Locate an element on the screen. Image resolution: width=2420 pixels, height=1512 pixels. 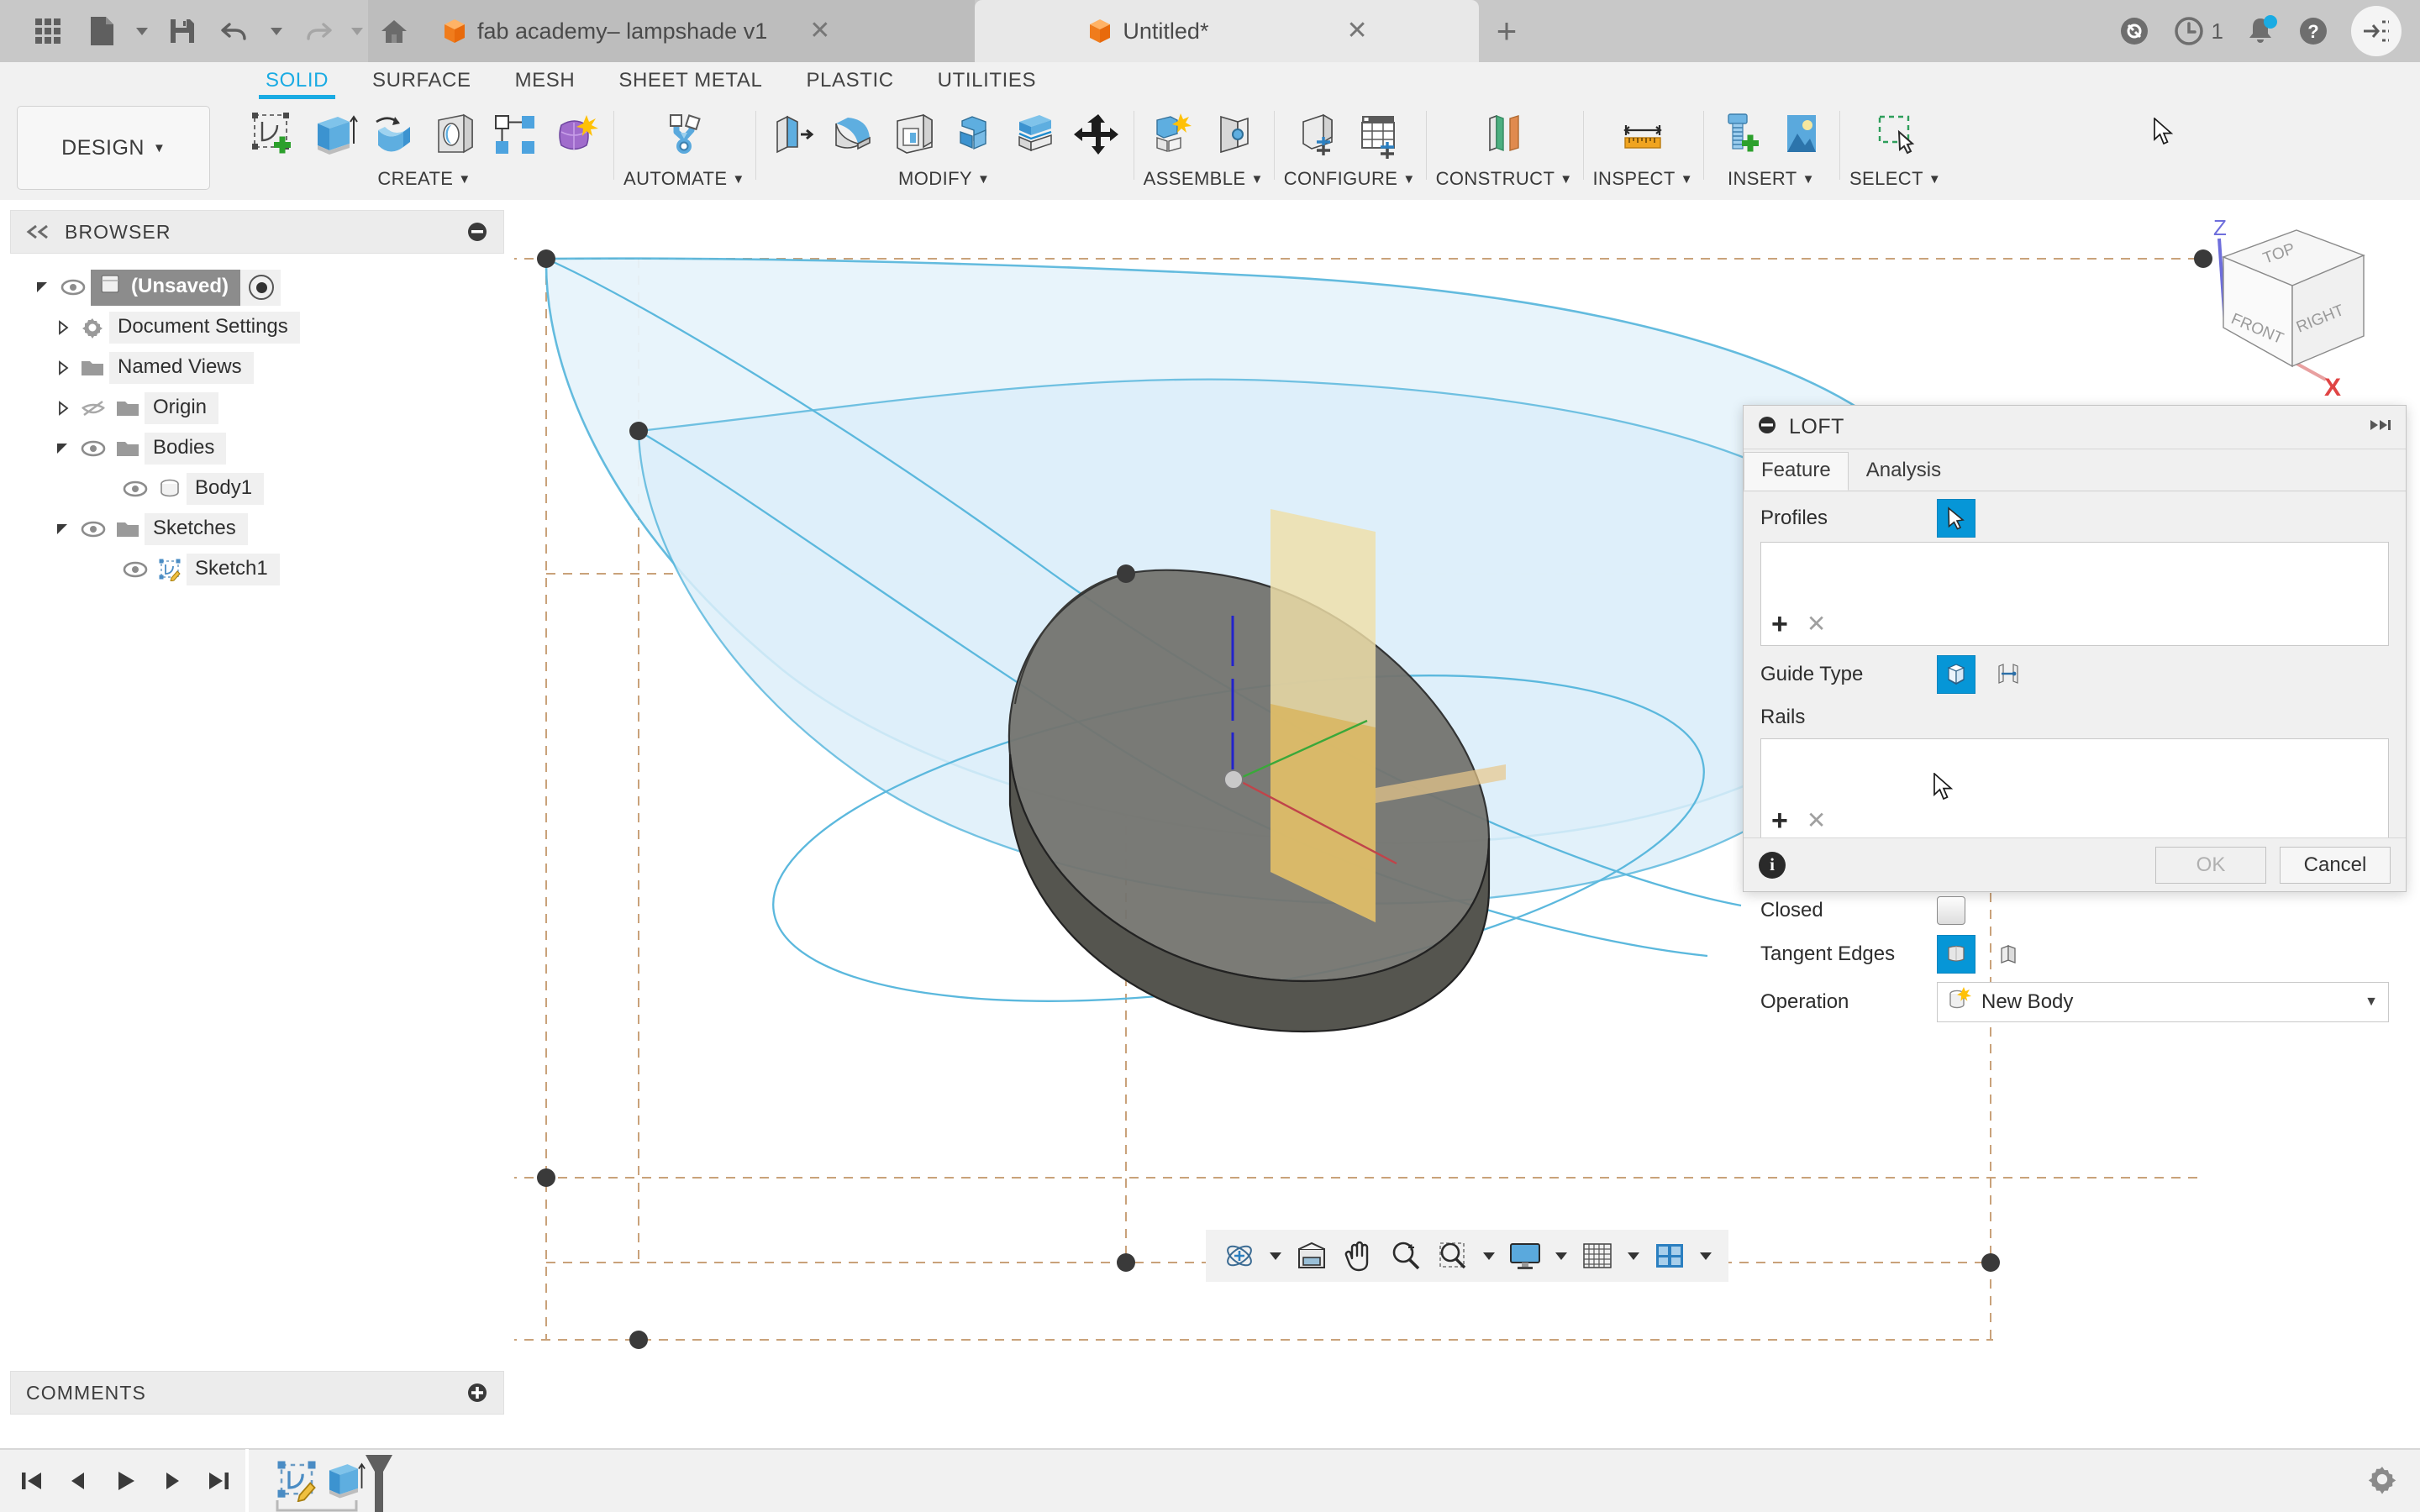
panel-label-create: CREATE ▼ is located at coordinates (424, 179).